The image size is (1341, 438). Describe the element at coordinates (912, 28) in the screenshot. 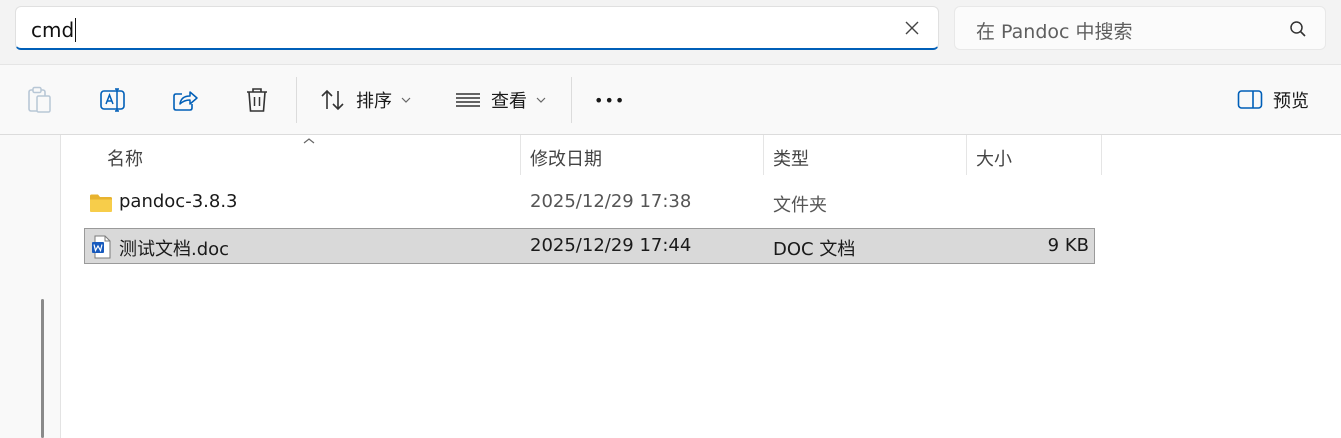

I see `close-icon` at that location.